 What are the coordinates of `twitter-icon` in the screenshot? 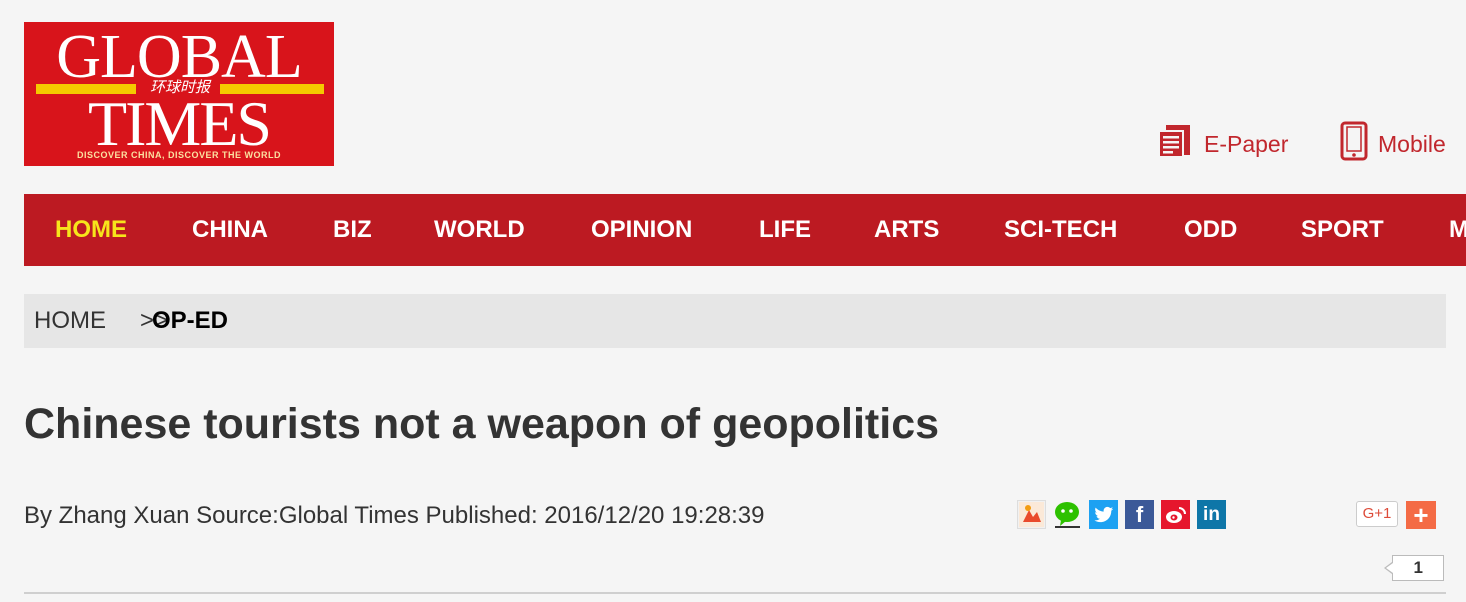 It's located at (1103, 514).